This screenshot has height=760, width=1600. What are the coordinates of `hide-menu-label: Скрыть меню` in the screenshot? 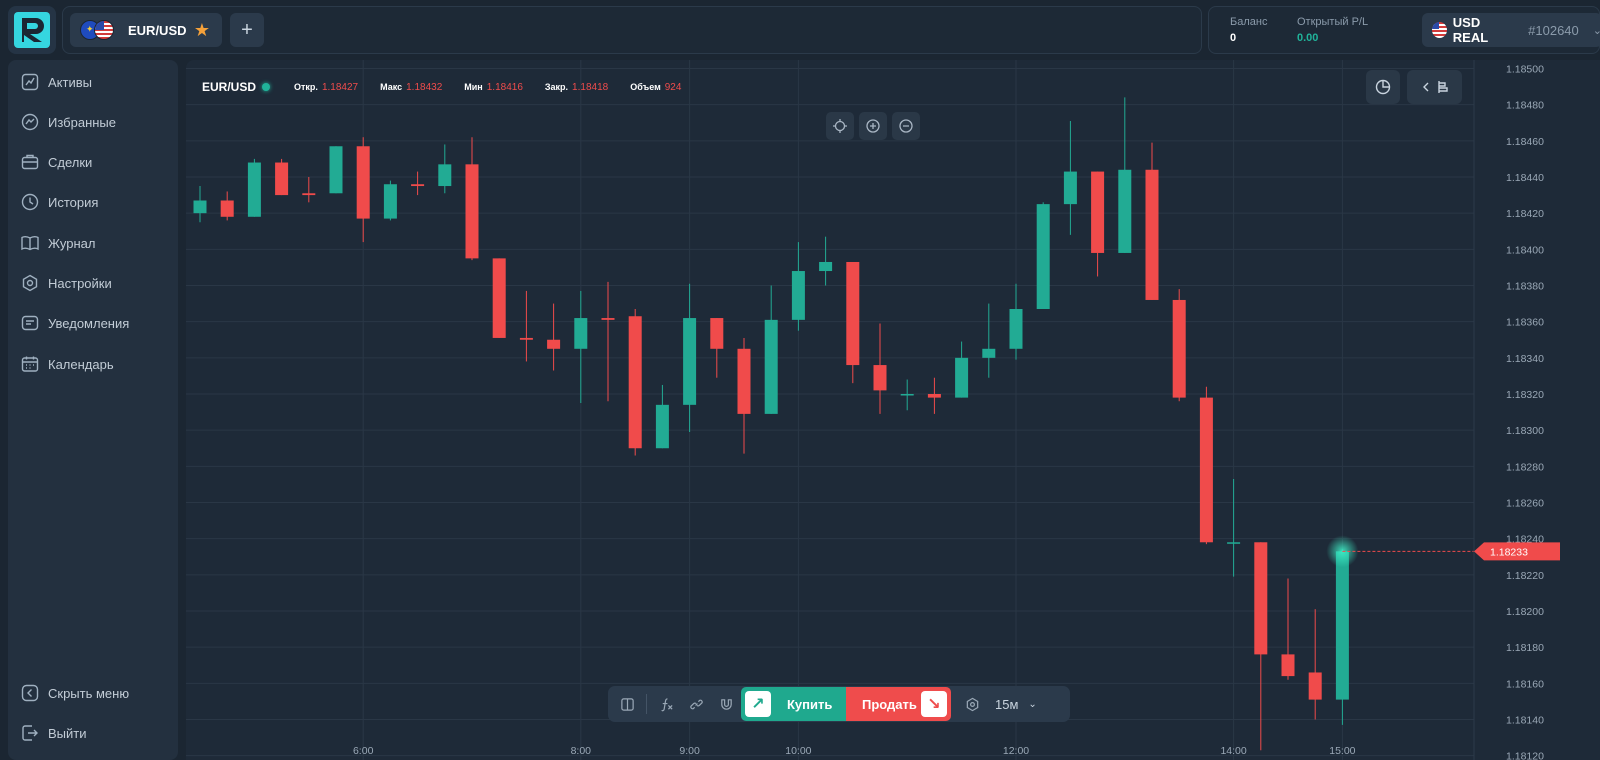 It's located at (89, 693).